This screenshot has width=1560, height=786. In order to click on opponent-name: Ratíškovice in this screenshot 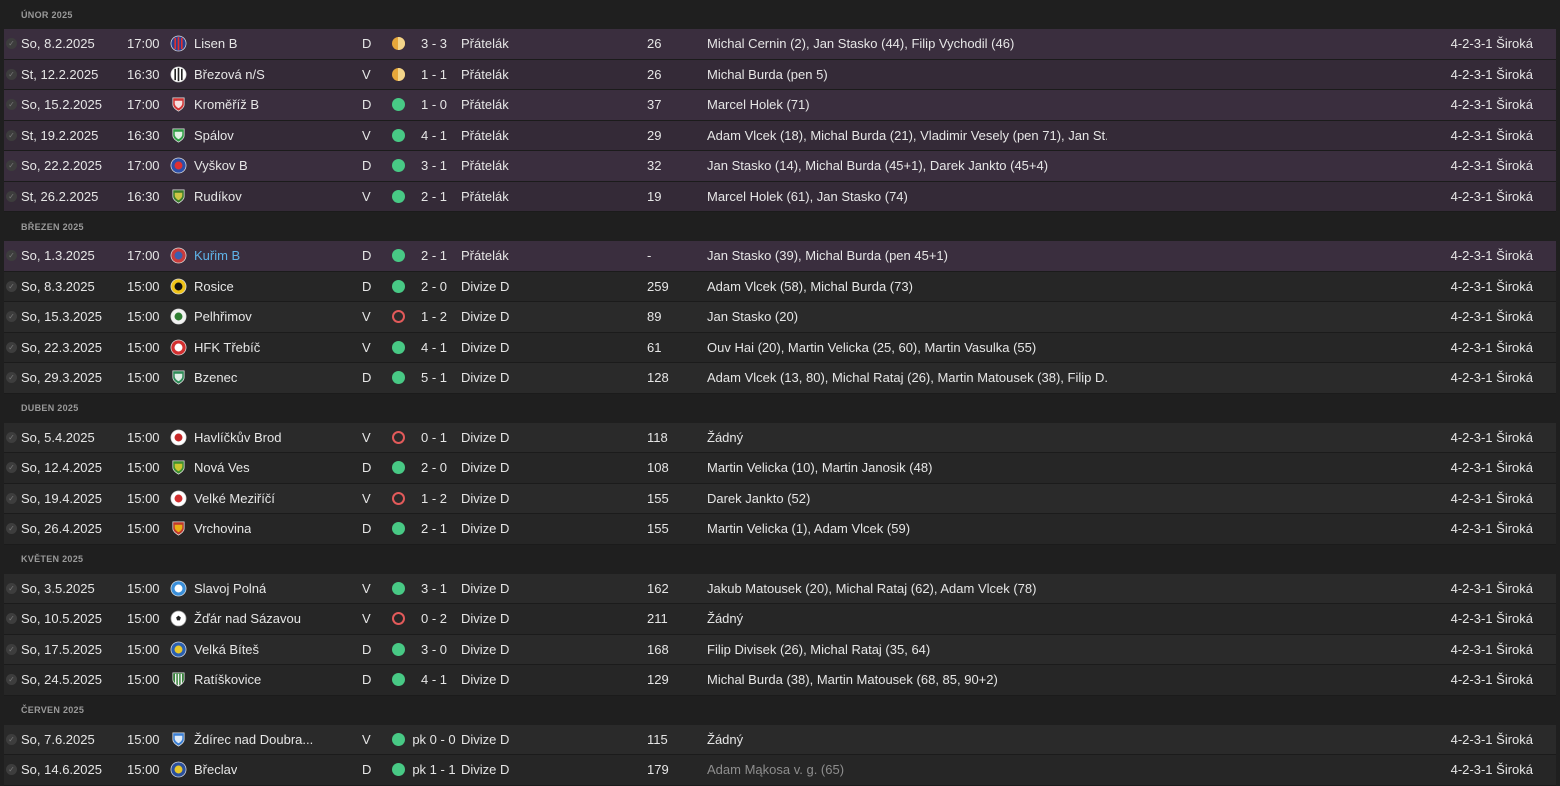, I will do `click(227, 680)`.